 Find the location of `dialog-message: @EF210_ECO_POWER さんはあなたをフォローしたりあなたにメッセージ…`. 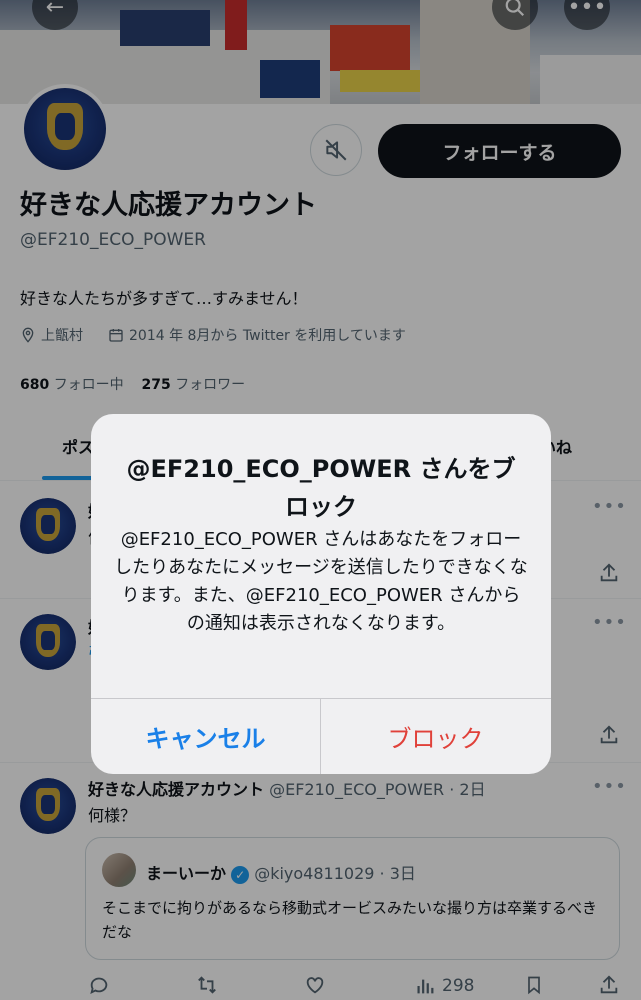

dialog-message: @EF210_ECO_POWER さんはあなたをフォローしたりあなたにメッセージ… is located at coordinates (321, 581).